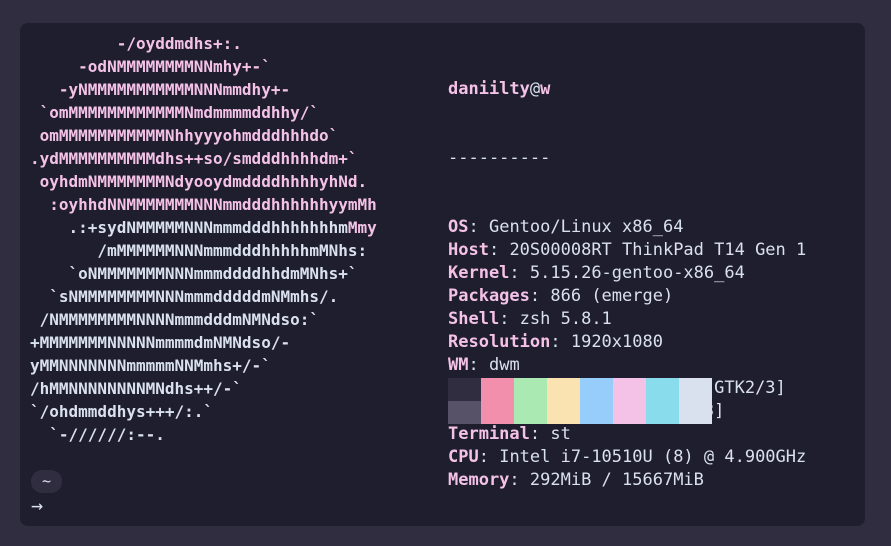  What do you see at coordinates (653, 457) in the screenshot?
I see `info-value: Intel i7-10510U (8) @ 4.900GHz` at bounding box center [653, 457].